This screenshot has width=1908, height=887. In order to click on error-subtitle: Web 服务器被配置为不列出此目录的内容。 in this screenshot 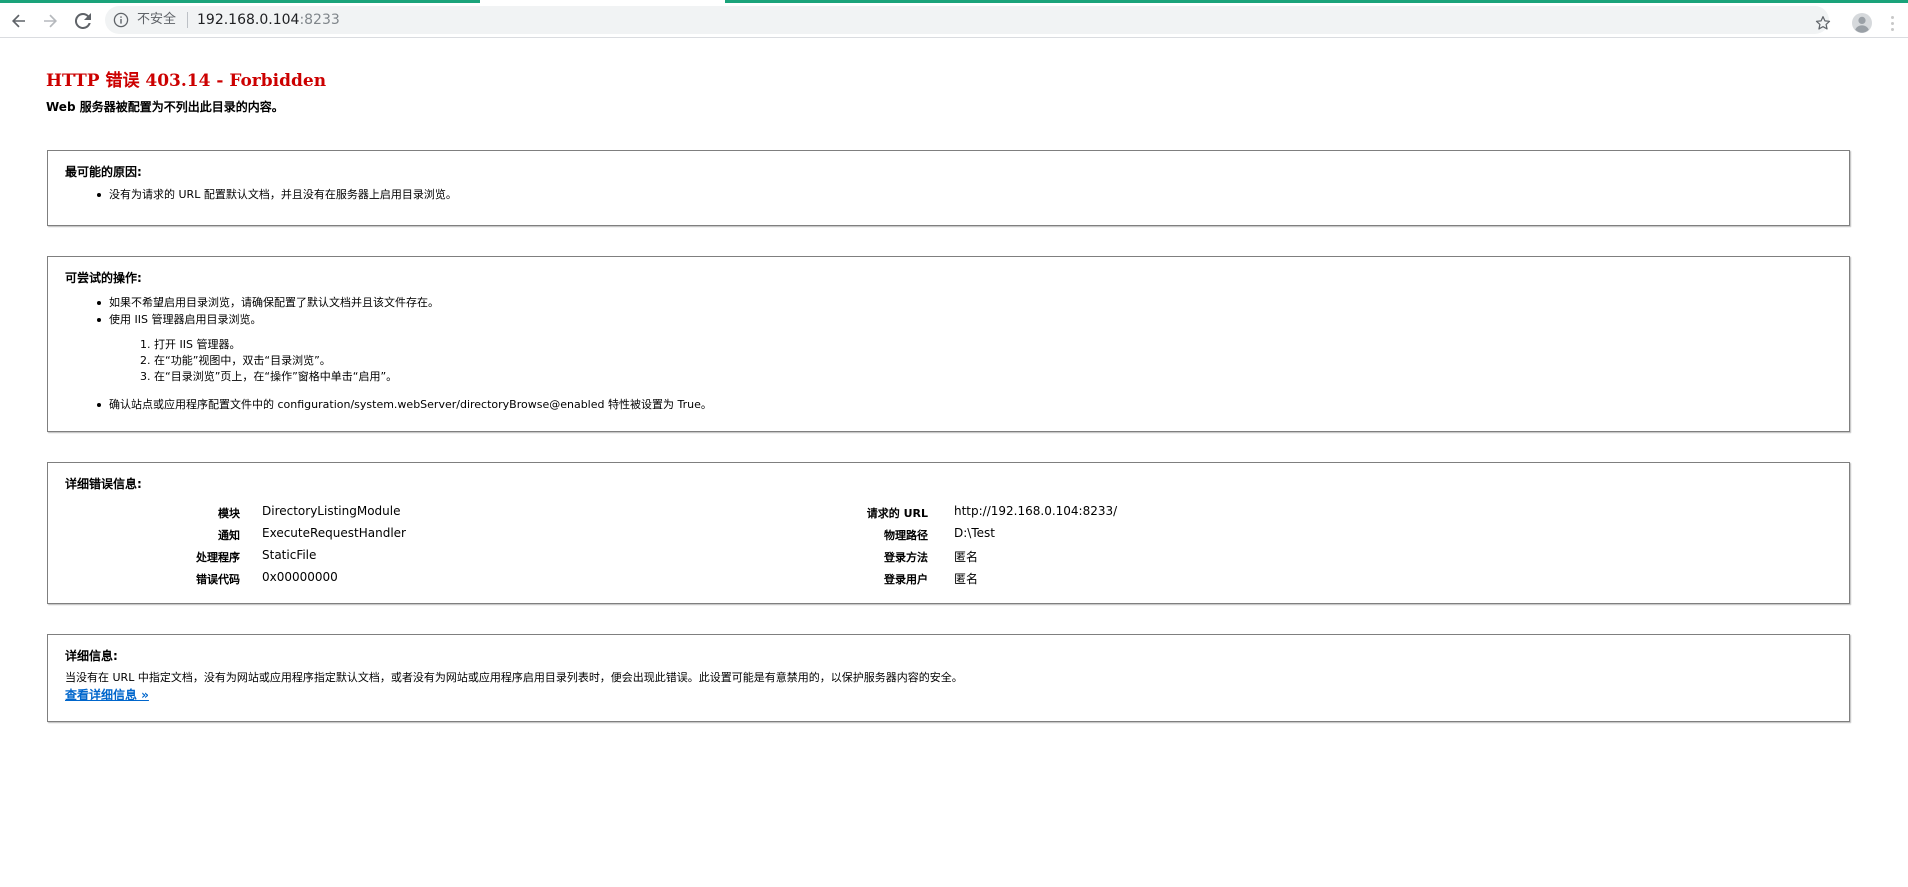, I will do `click(165, 107)`.